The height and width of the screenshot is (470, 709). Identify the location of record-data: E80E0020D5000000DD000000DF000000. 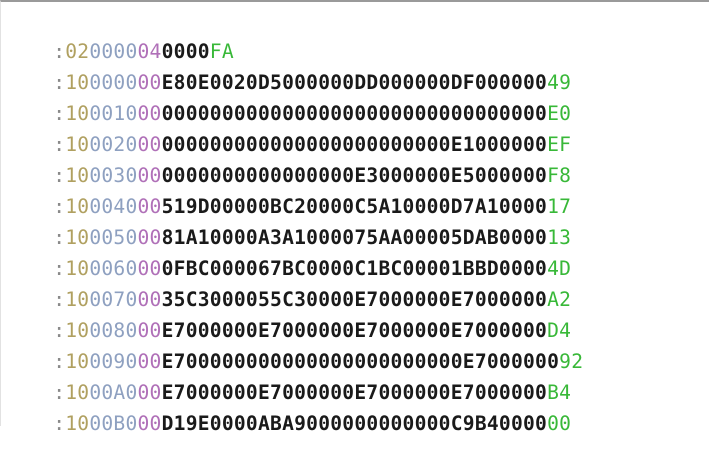
(354, 82).